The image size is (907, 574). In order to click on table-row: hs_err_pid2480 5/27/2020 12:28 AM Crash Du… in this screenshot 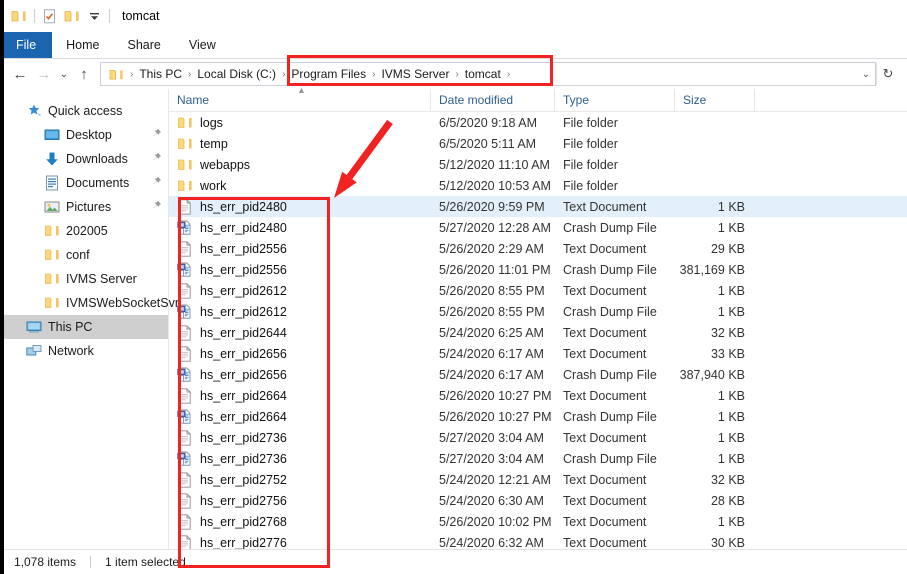, I will do `click(538, 227)`.